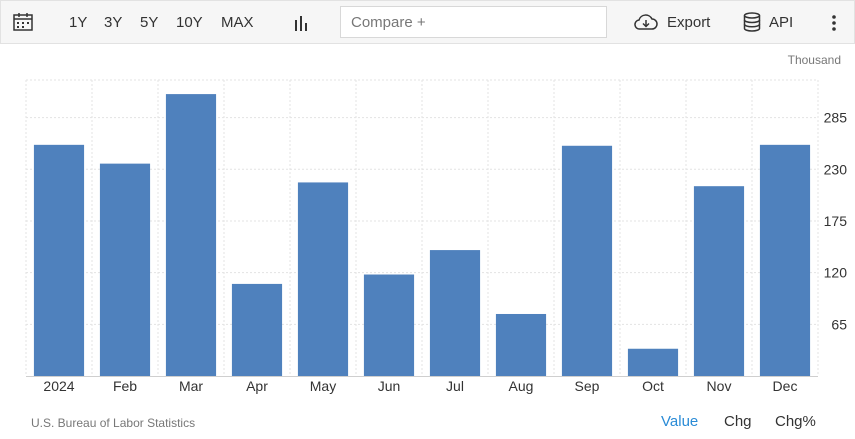  What do you see at coordinates (420, 386) in the screenshot?
I see `x-axis-labels: 2024 Feb Mar Apr May Jun Jul Aug Sep Oct Nov Dec` at bounding box center [420, 386].